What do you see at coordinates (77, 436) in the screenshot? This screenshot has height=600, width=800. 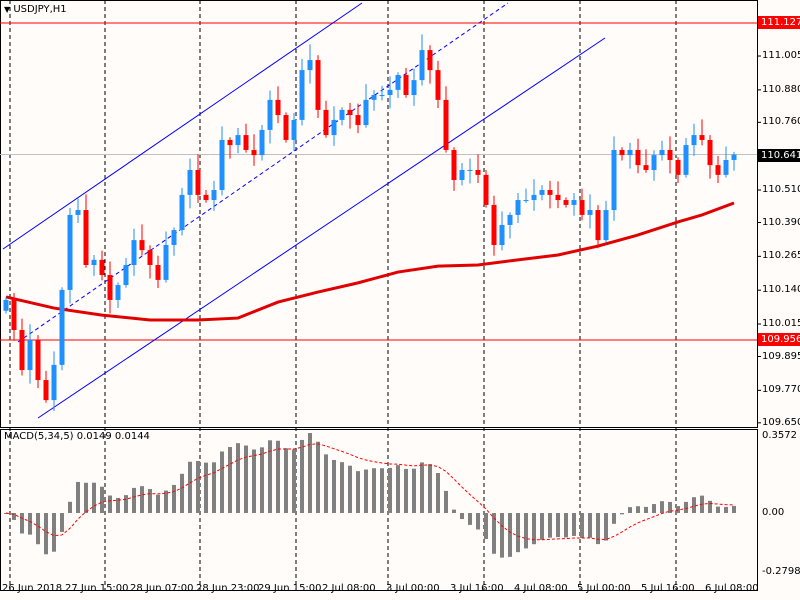 I see `macd-label: MACD(5,34,5) 0.0149 0.0144` at bounding box center [77, 436].